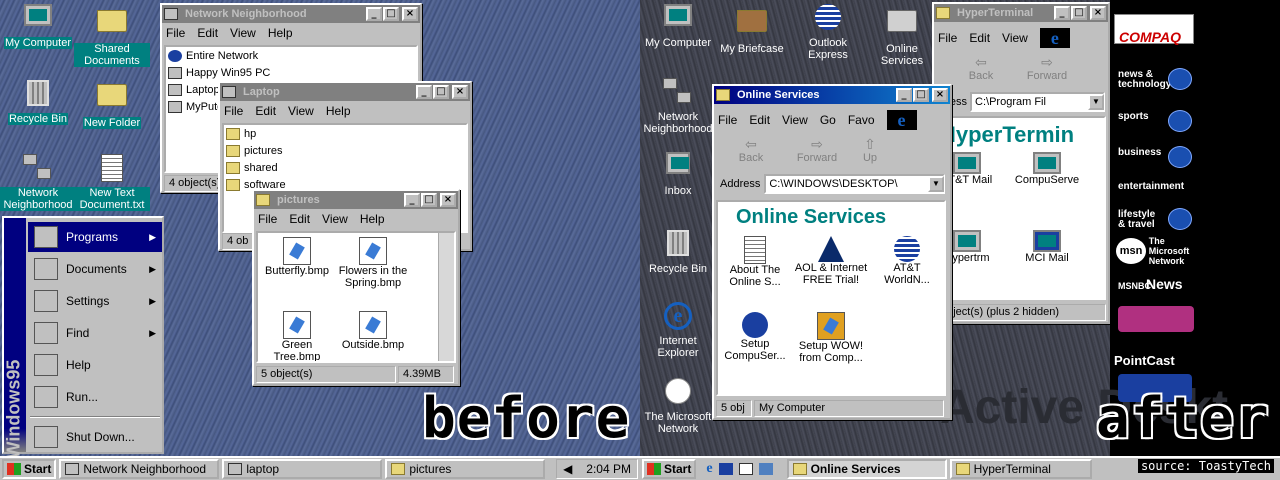  What do you see at coordinates (95, 237) in the screenshot?
I see `start-menu-programs: Programs ▶` at bounding box center [95, 237].